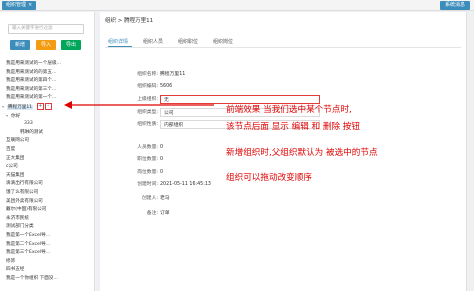  I want to click on tree-node-label: 四书五经, so click(15, 270).